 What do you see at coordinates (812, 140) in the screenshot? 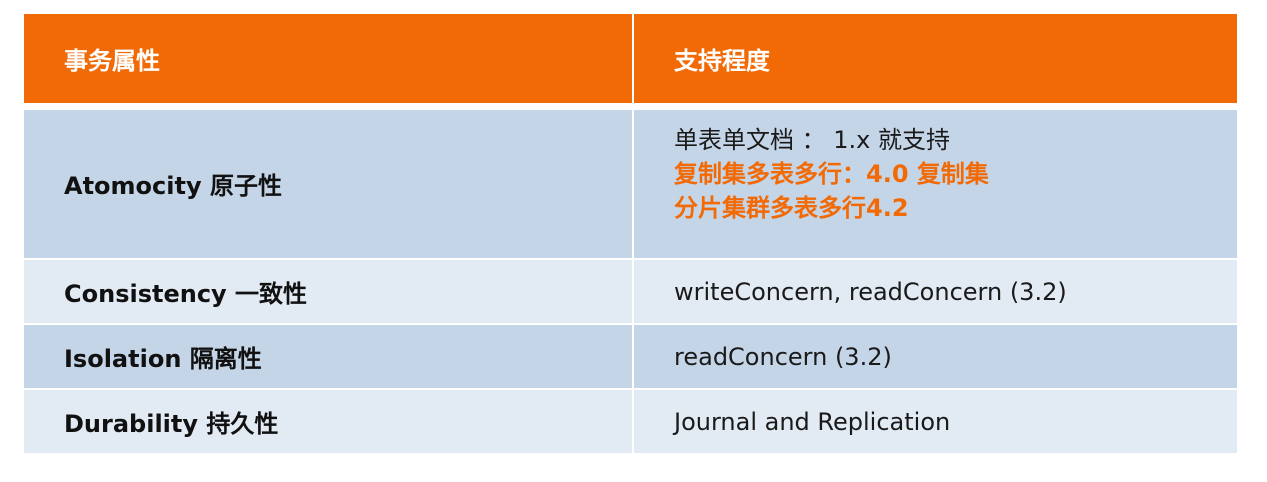
I see `support-line: 单表单文档 ： 1.x 就支持` at bounding box center [812, 140].